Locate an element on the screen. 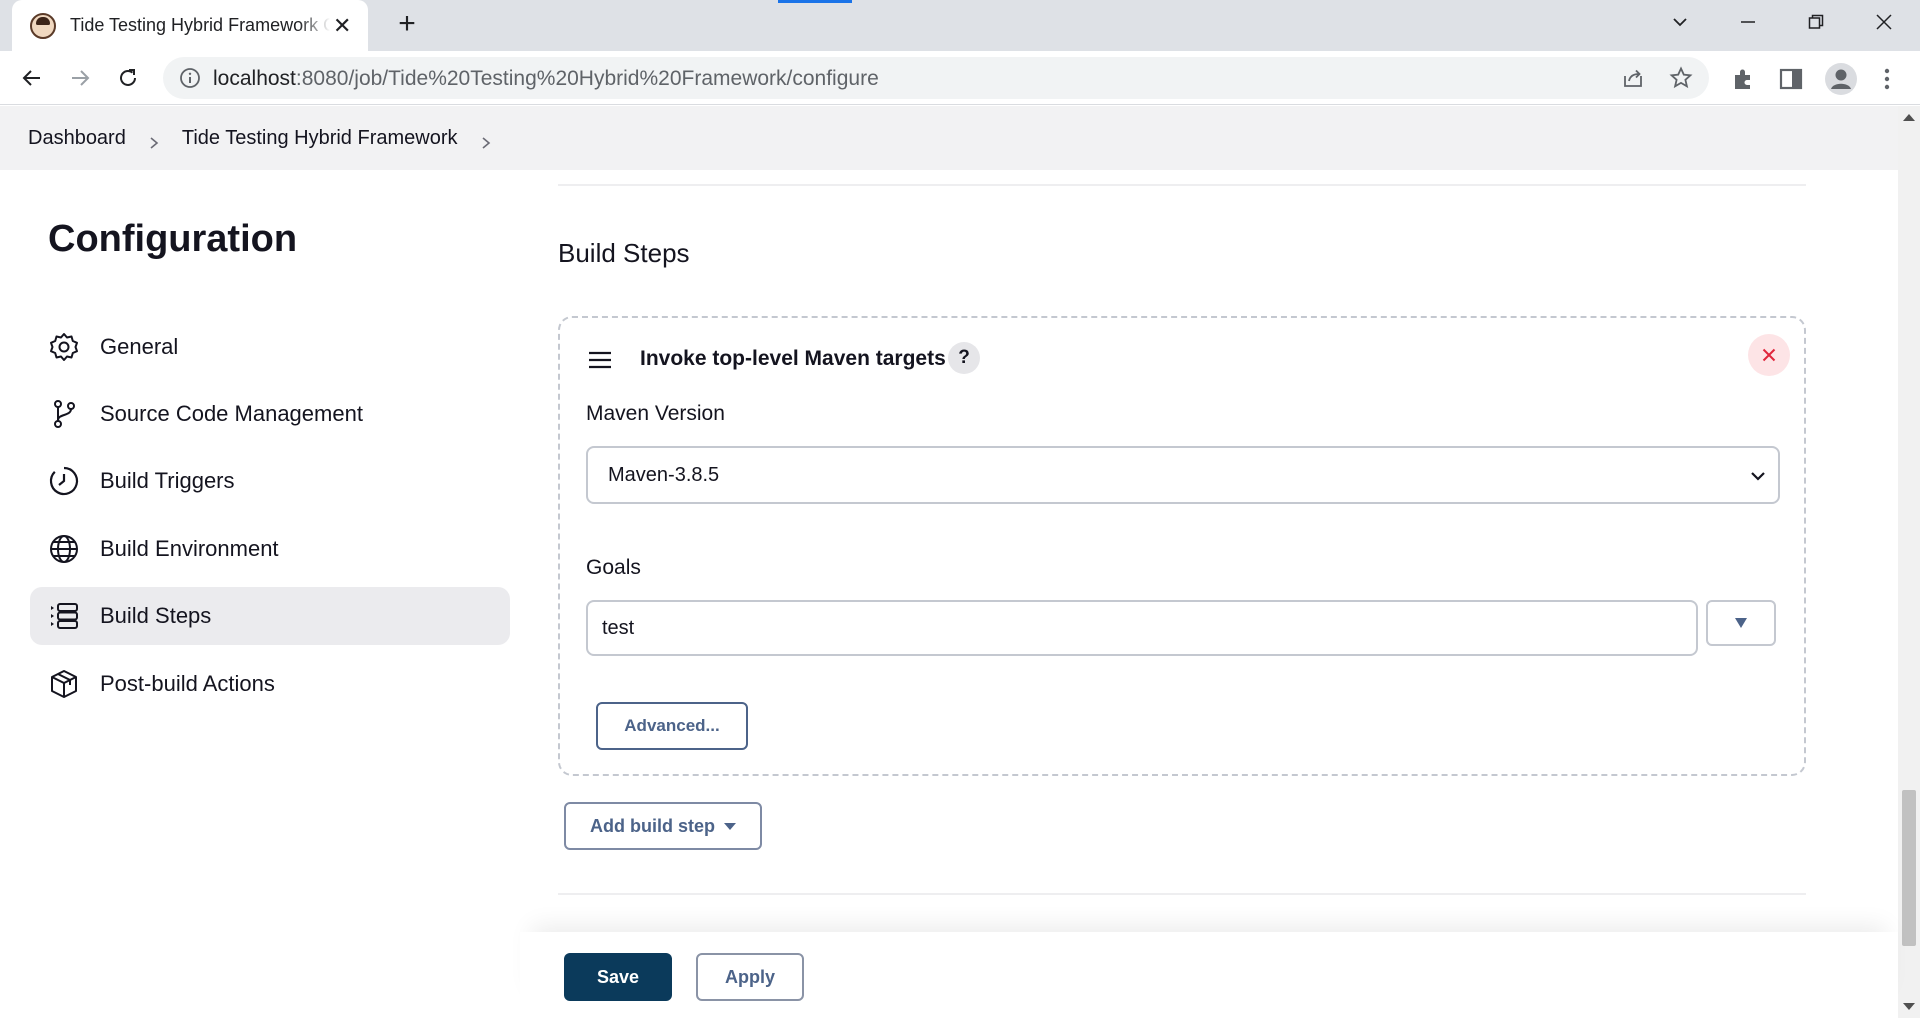  bookmark-star-icon is located at coordinates (1681, 78).